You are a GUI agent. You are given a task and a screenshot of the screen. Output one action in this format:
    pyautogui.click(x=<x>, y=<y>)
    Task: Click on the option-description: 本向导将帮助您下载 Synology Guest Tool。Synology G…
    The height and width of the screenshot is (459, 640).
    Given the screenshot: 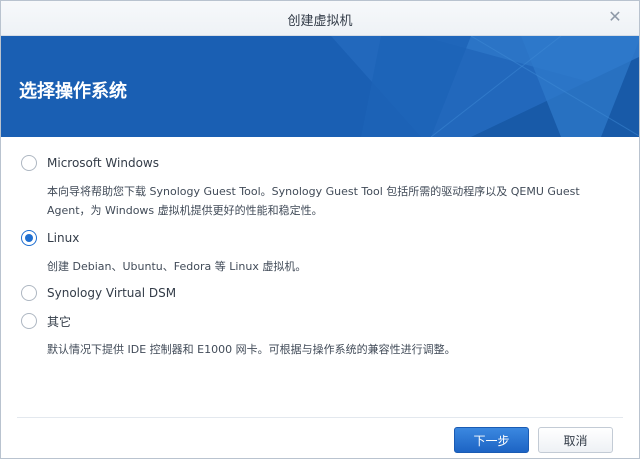 What is the action you would take?
    pyautogui.click(x=313, y=201)
    